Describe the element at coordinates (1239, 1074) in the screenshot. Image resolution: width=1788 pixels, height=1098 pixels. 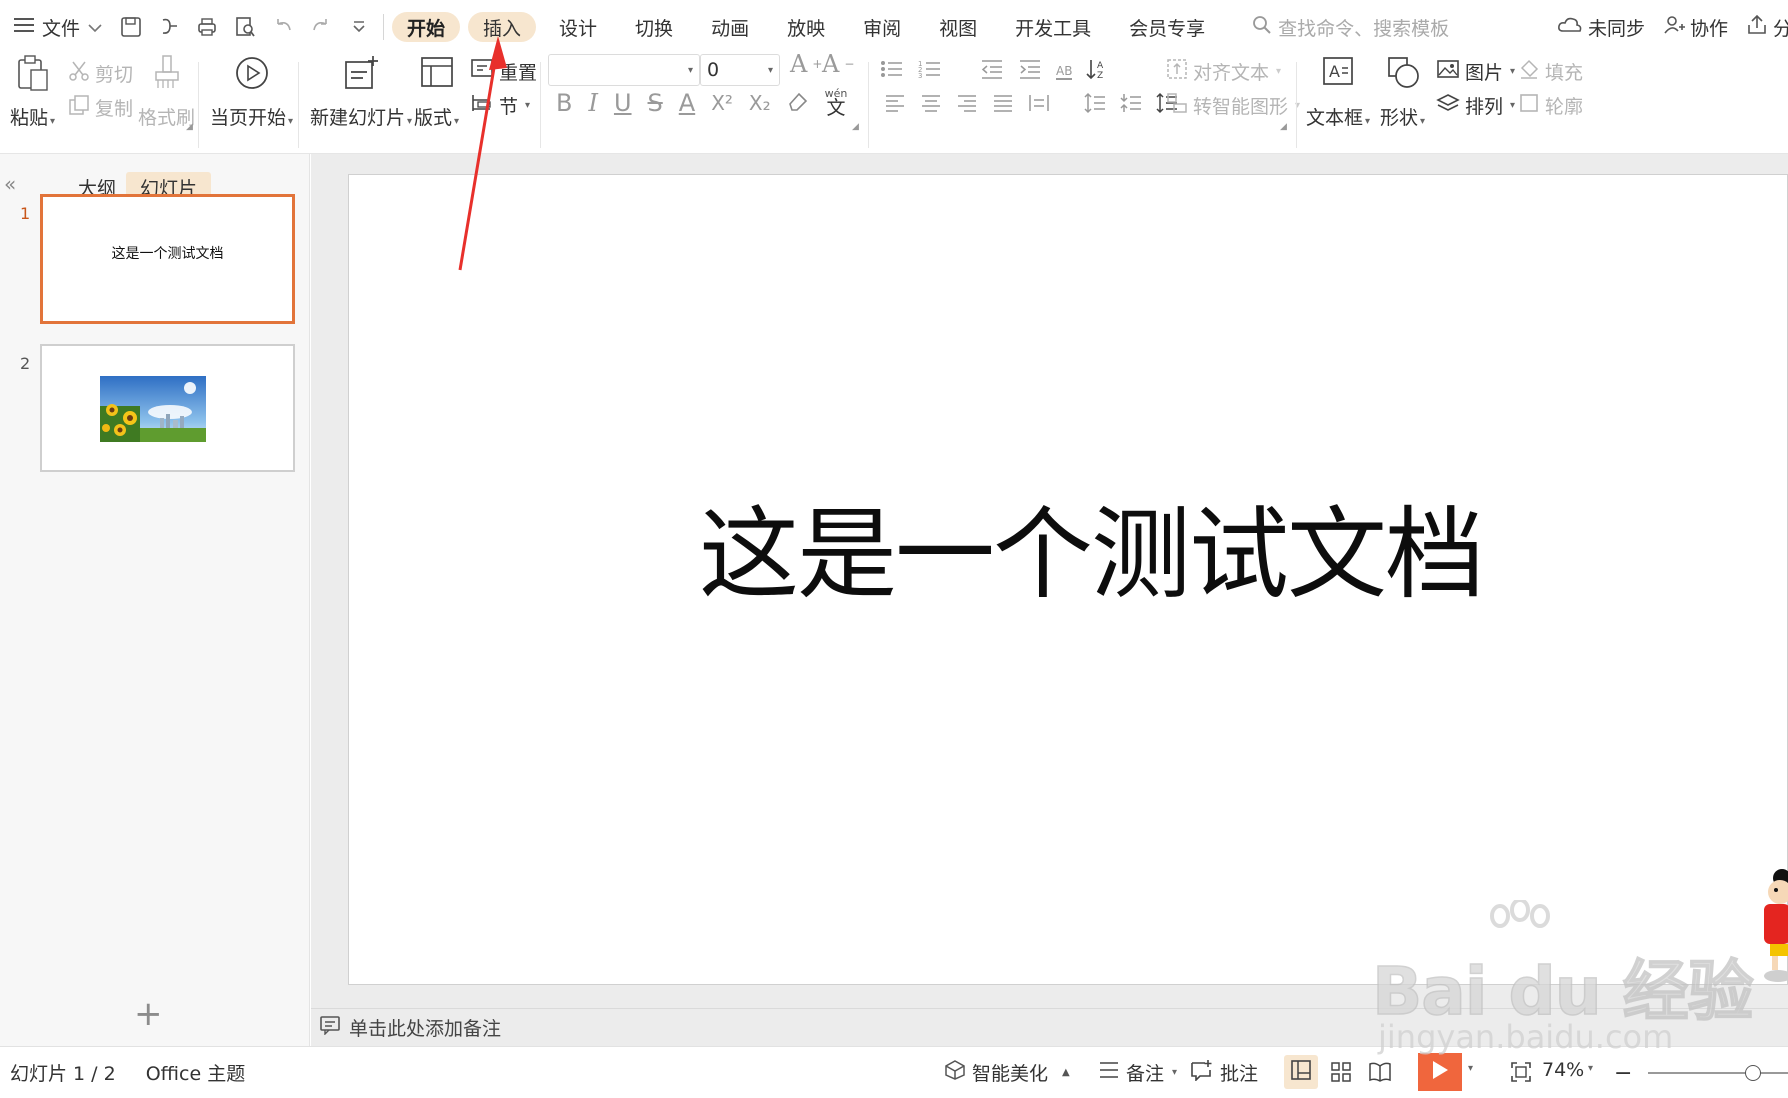
I see `comments-label: 批注` at that location.